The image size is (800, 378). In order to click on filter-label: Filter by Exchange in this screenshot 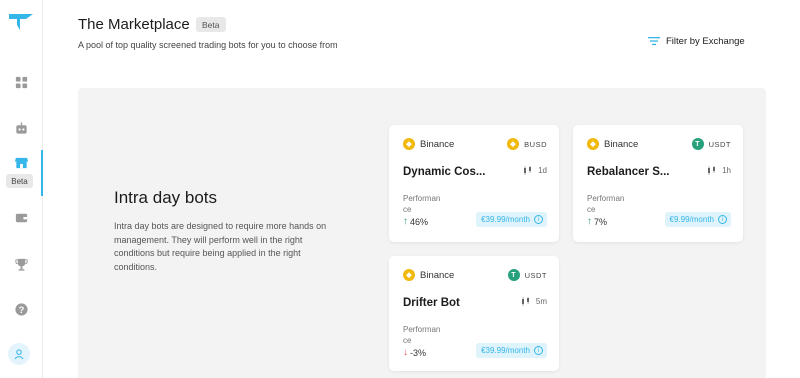, I will do `click(705, 41)`.